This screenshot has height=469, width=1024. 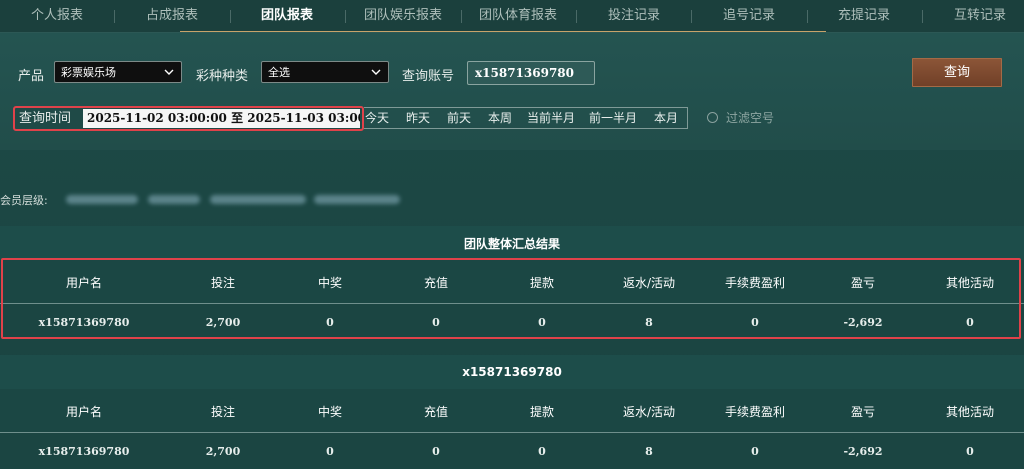 I want to click on detail-header-profit-loss: 盈亏, so click(x=863, y=412).